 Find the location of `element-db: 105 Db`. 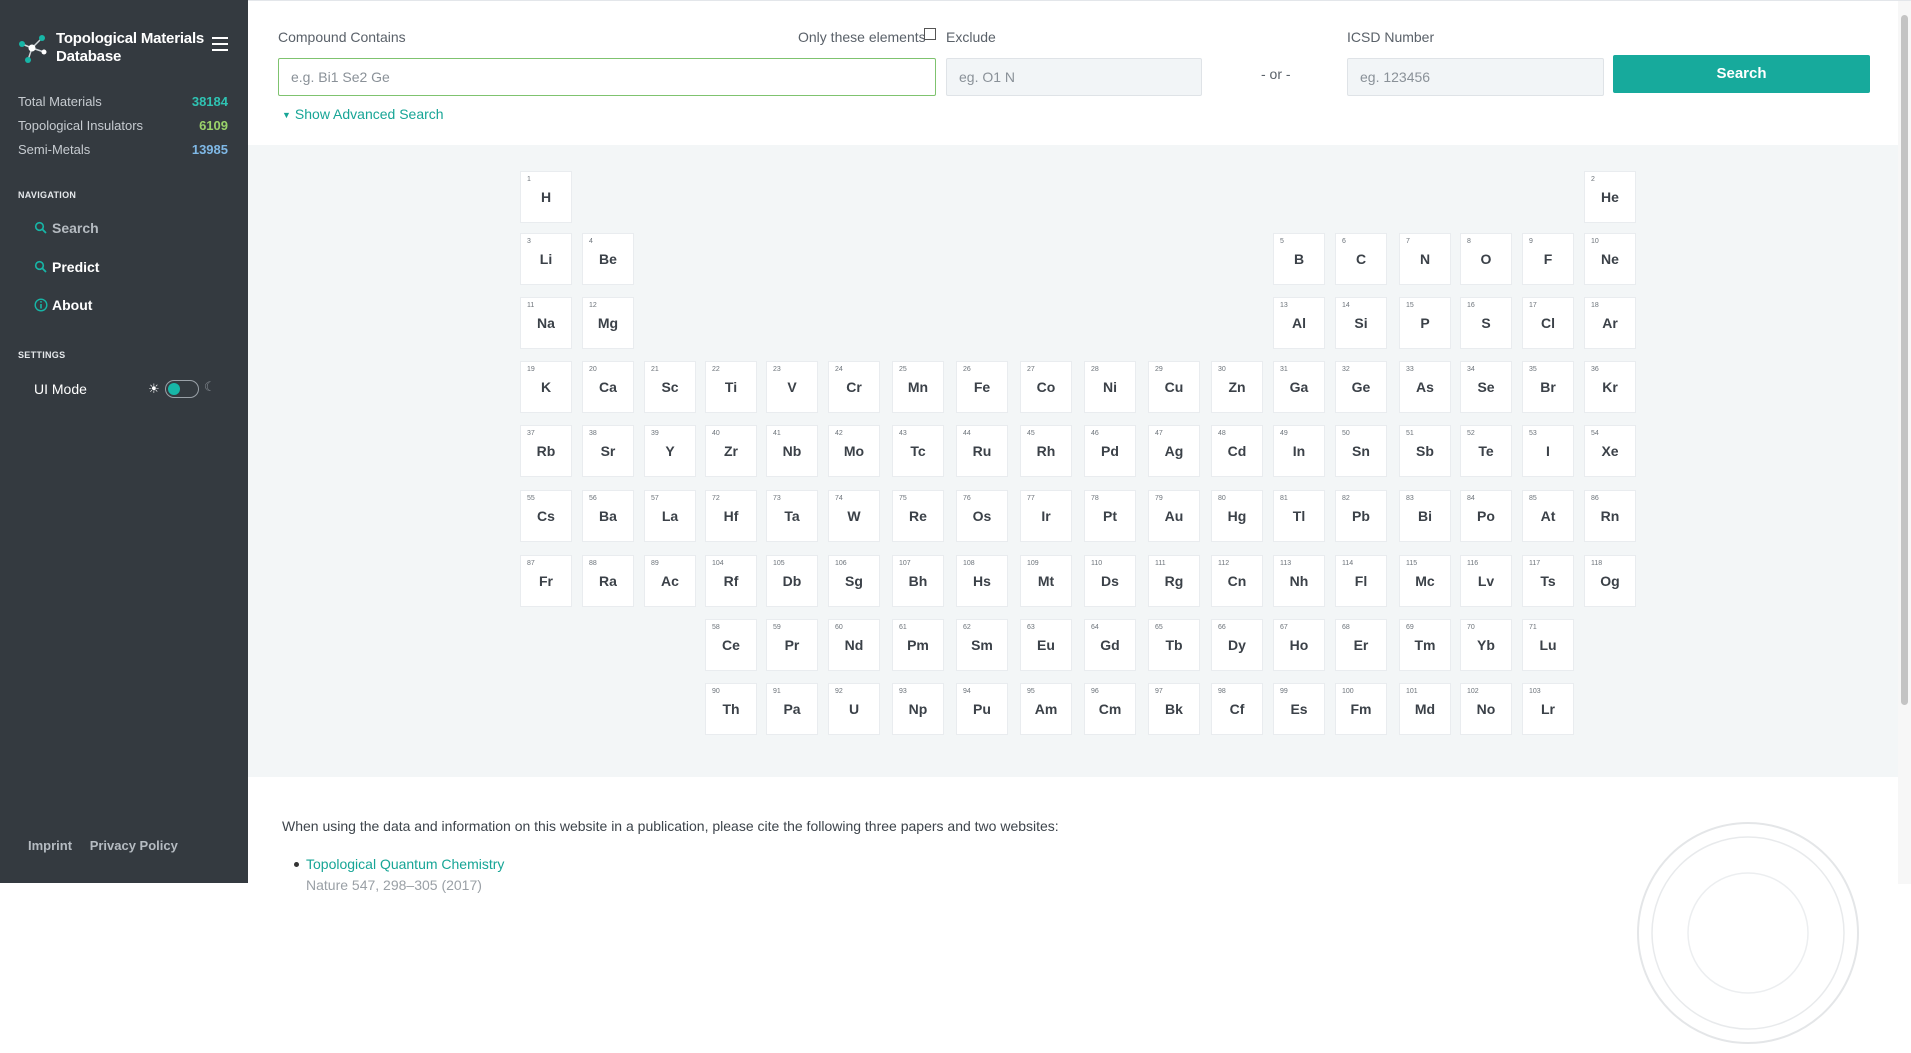

element-db: 105 Db is located at coordinates (792, 581).